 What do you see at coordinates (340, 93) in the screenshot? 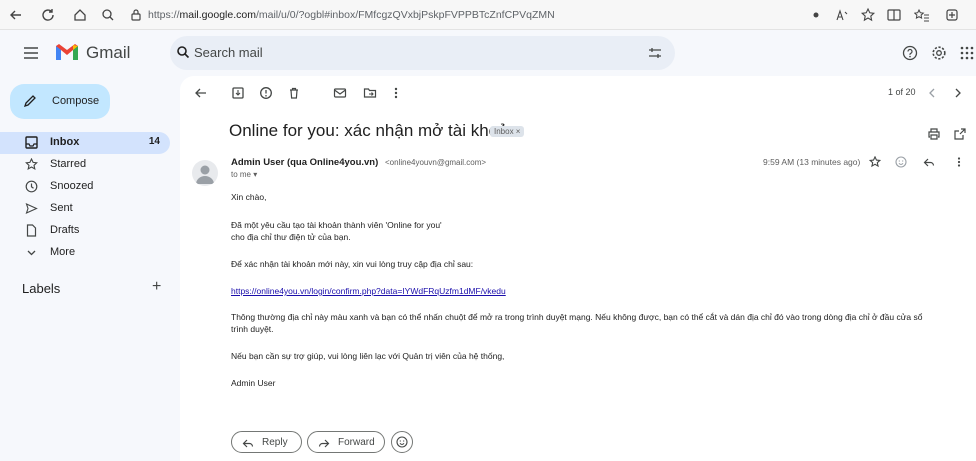
I see `mark-unread-icon` at bounding box center [340, 93].